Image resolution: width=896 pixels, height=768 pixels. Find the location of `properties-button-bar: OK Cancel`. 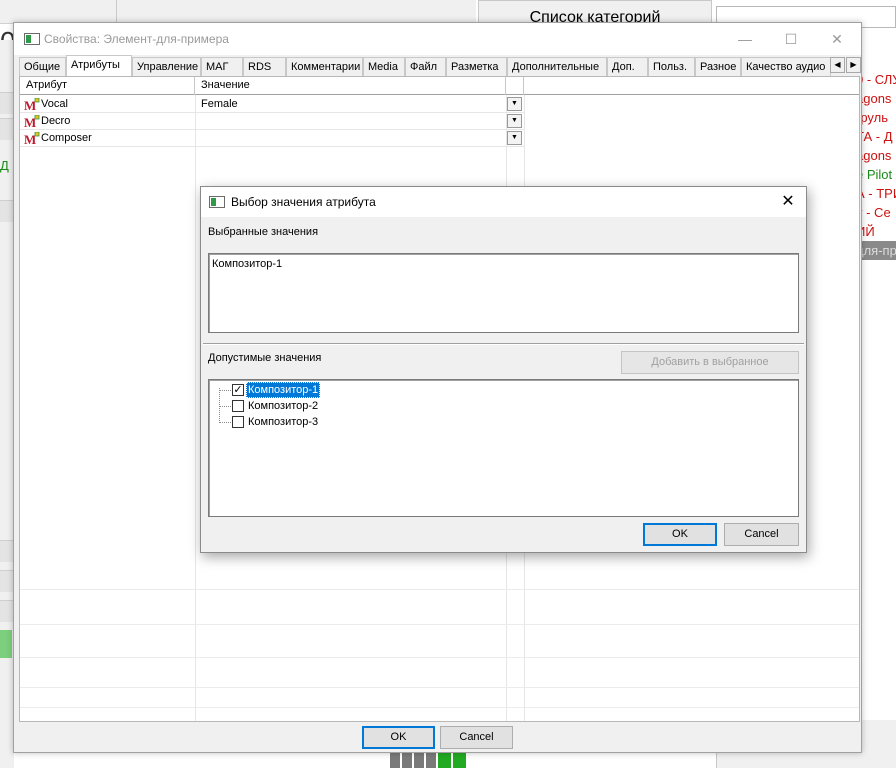

properties-button-bar: OK Cancel is located at coordinates (437, 737).